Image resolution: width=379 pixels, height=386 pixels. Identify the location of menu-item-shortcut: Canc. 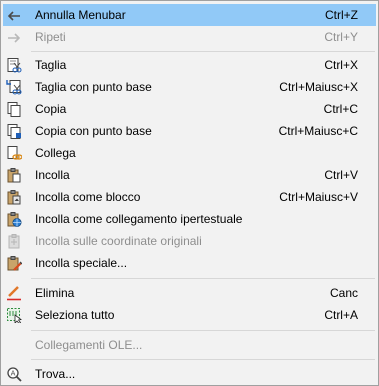
(343, 293).